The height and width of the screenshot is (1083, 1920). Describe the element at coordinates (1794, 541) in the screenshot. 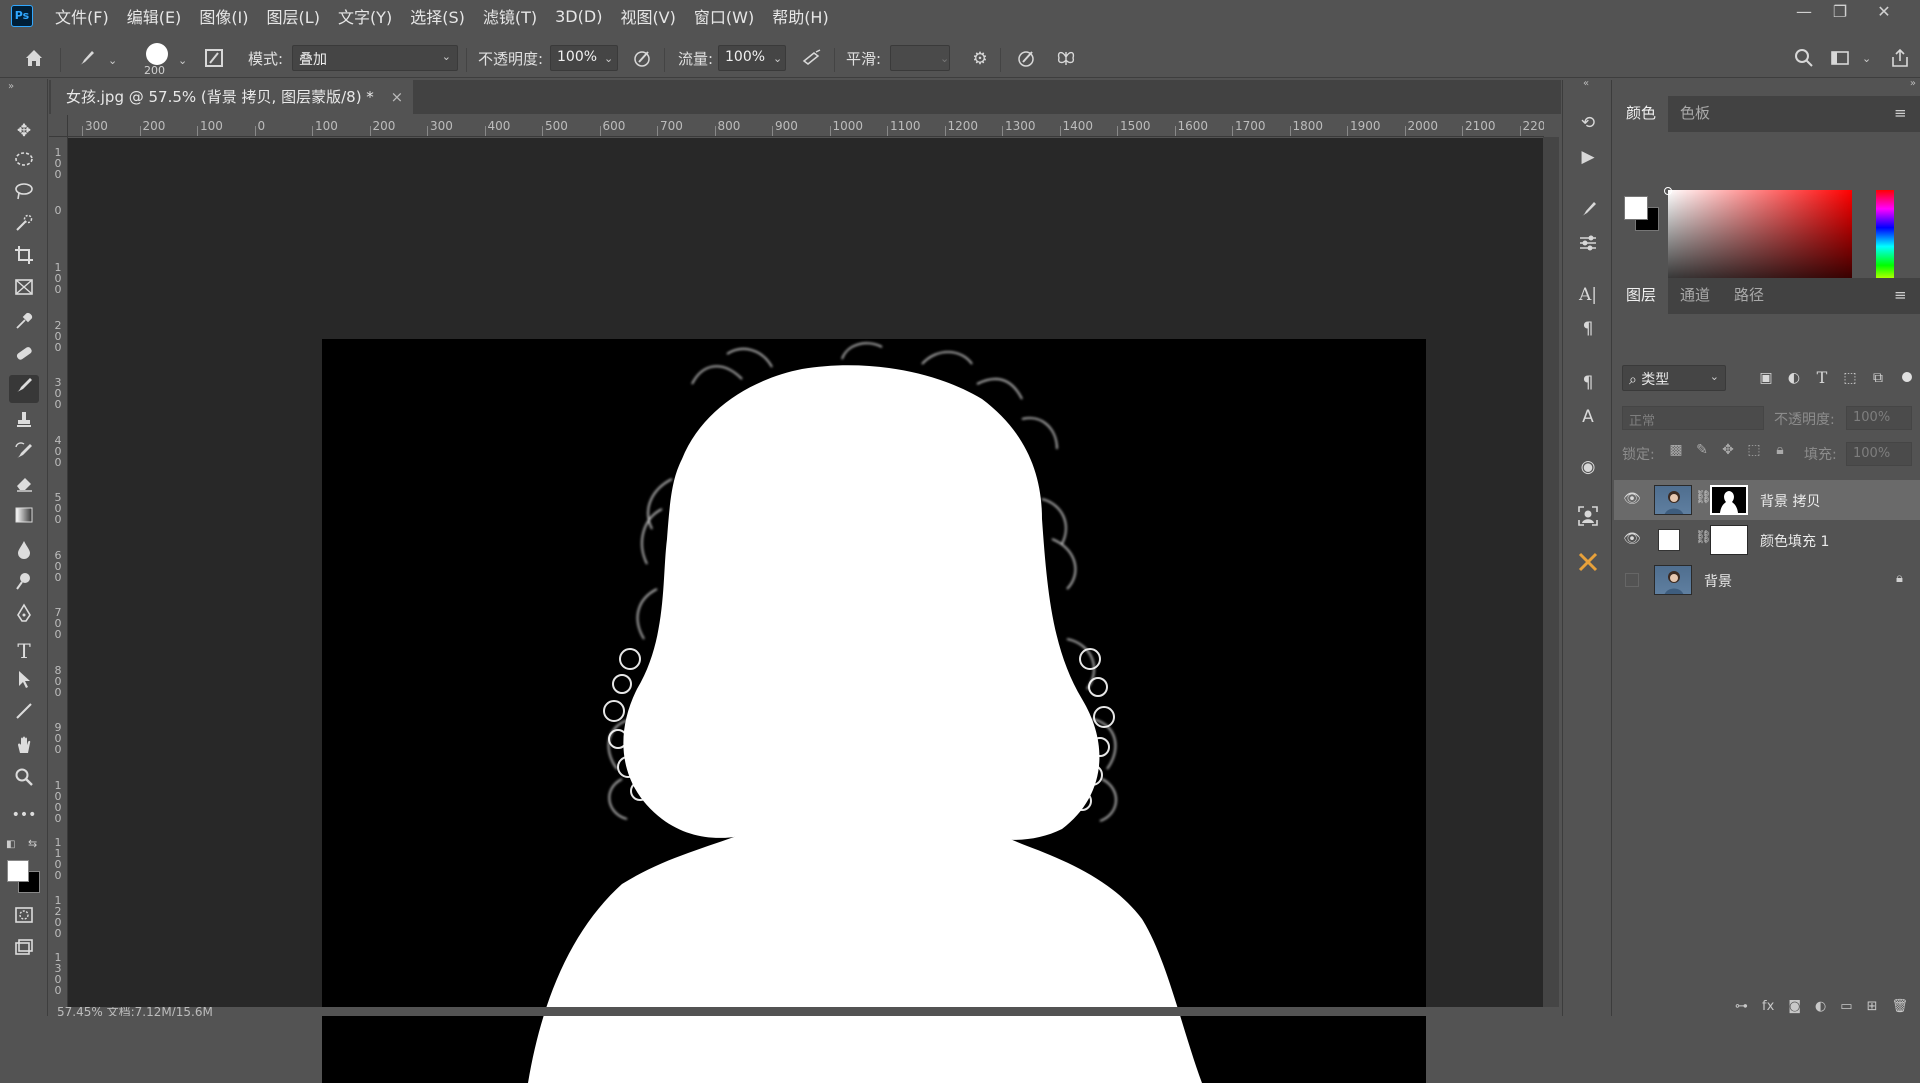

I see `layer-name: 颜色填充 1` at that location.